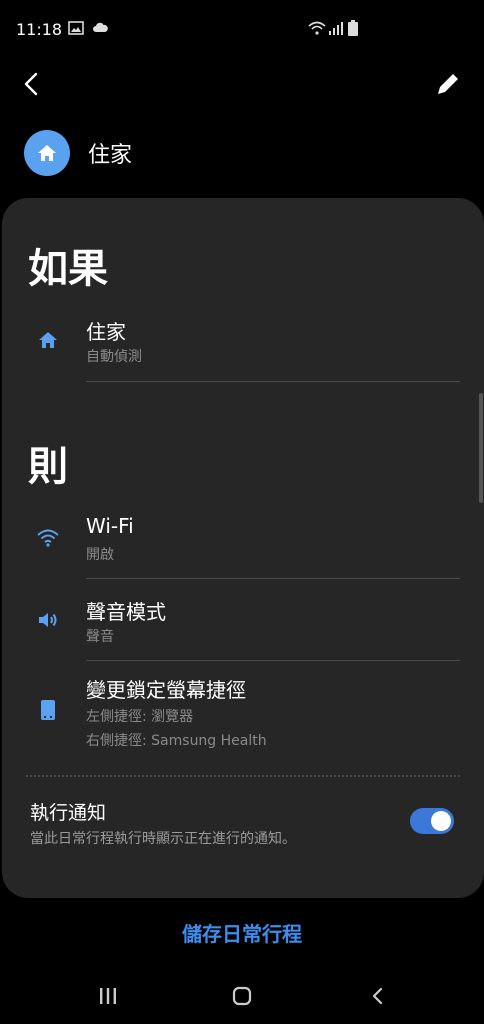 The image size is (484, 1024). Describe the element at coordinates (336, 28) in the screenshot. I see `signal-icon` at that location.